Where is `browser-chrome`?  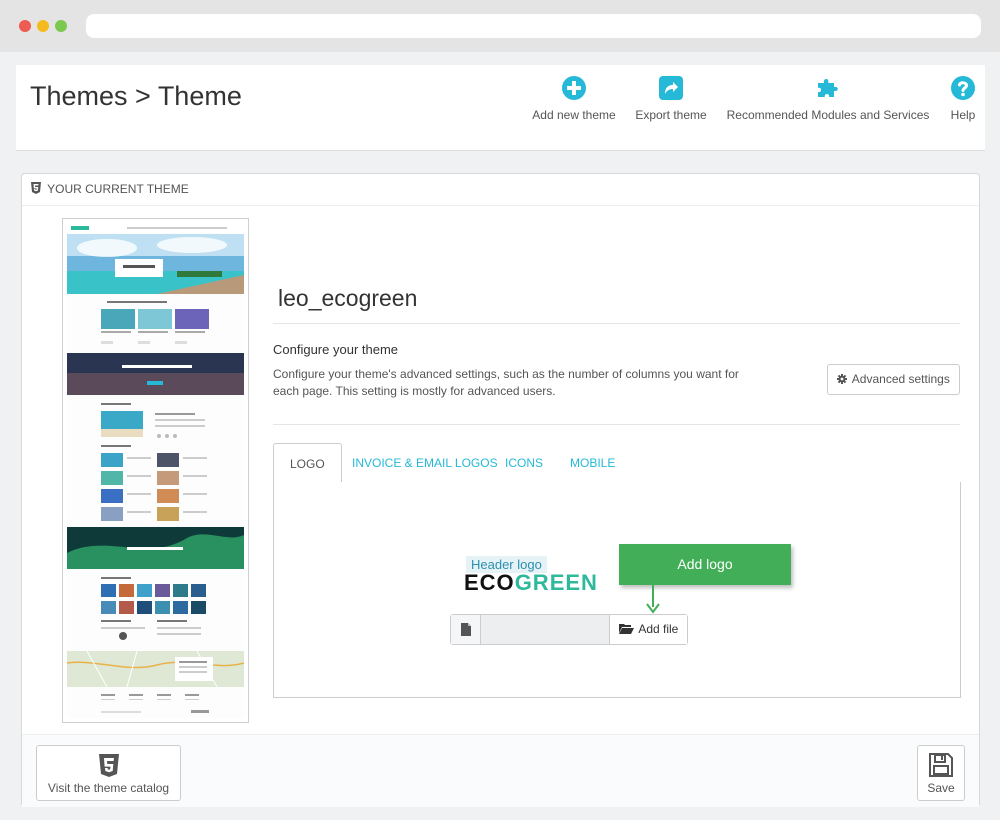
browser-chrome is located at coordinates (500, 26).